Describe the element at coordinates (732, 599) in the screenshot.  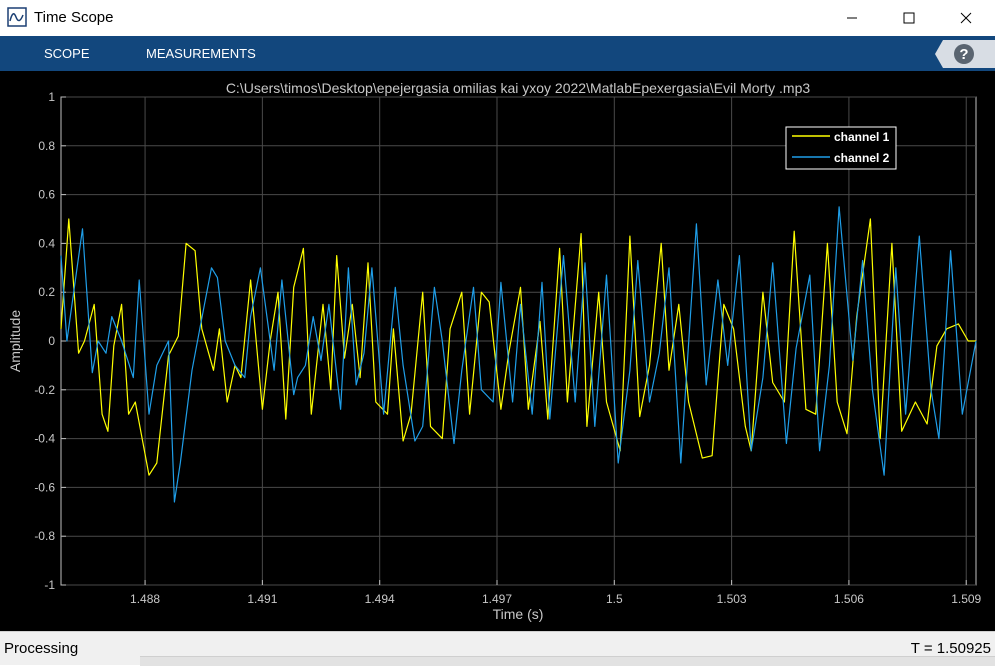
I see `x-tick-label: 1.503` at that location.